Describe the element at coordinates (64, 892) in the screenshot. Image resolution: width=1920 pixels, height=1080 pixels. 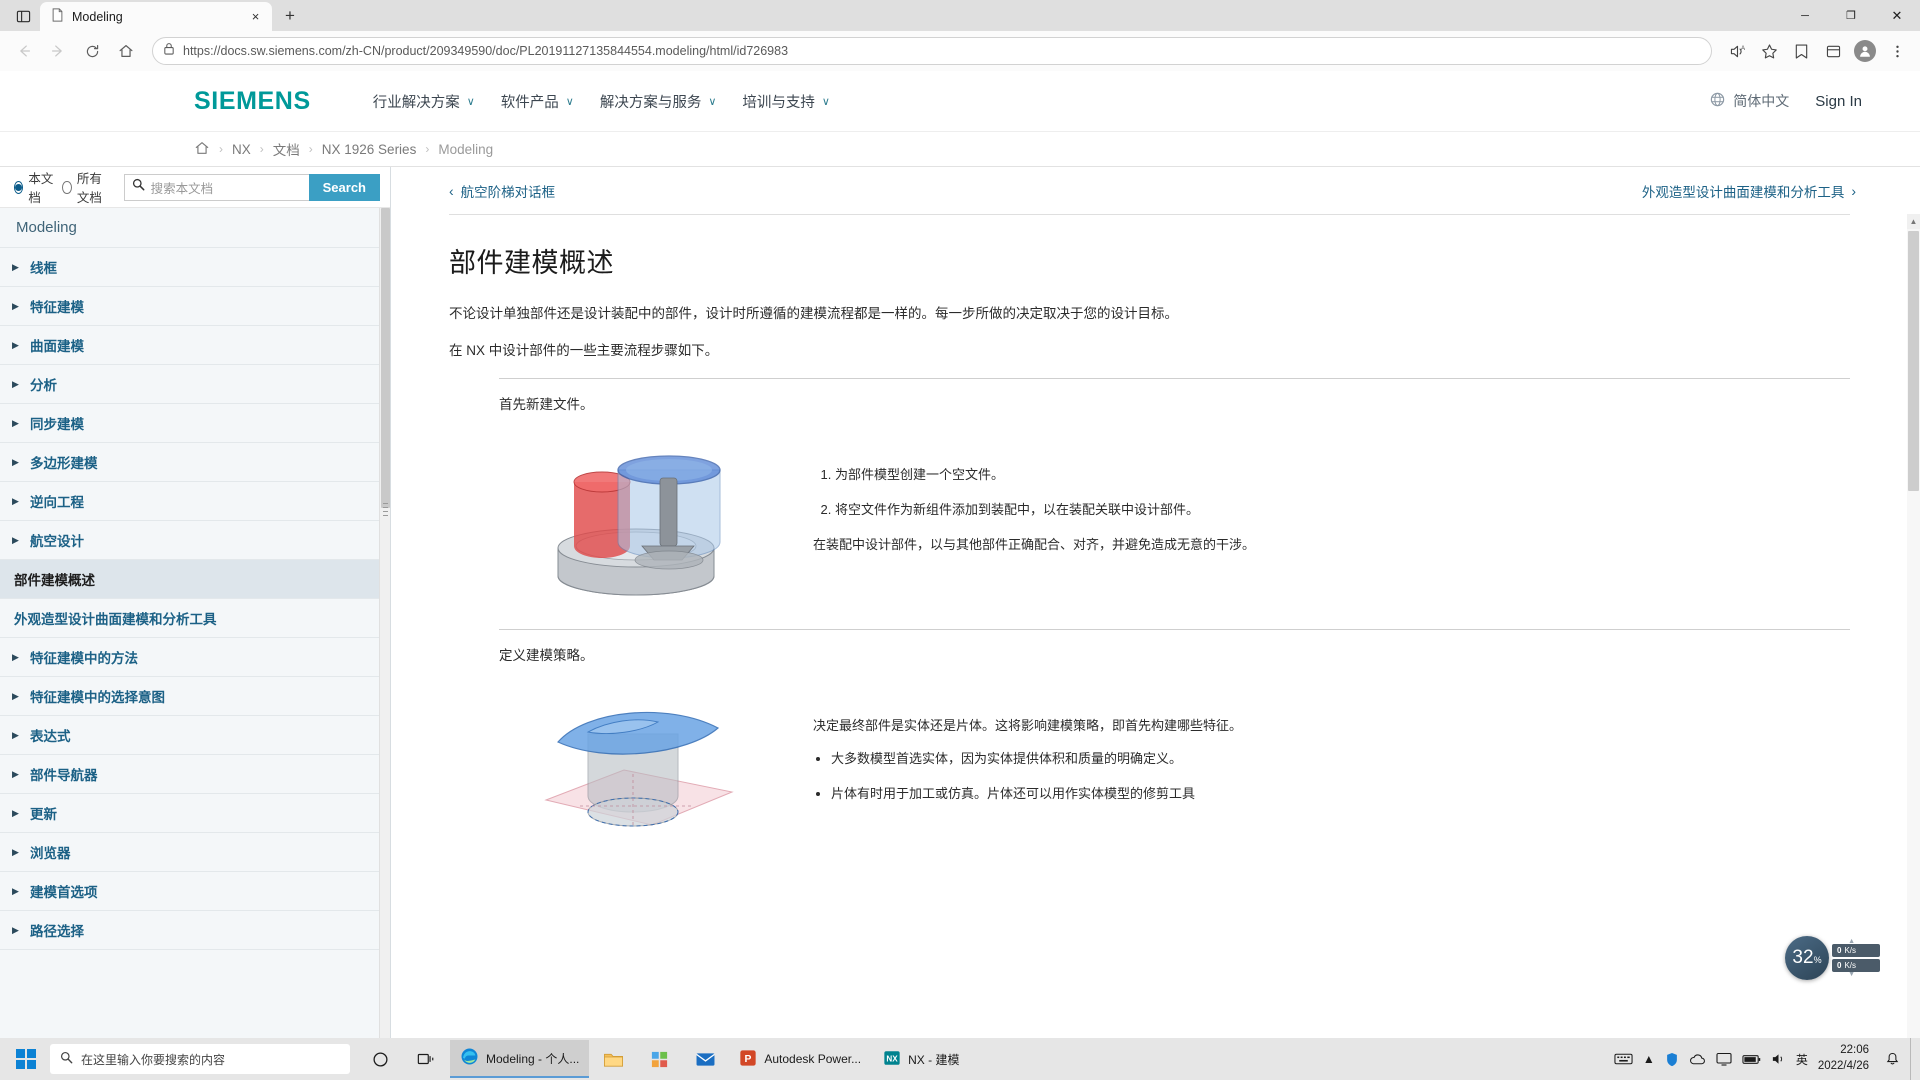
I see `toc-item-label: 建模首选项` at that location.